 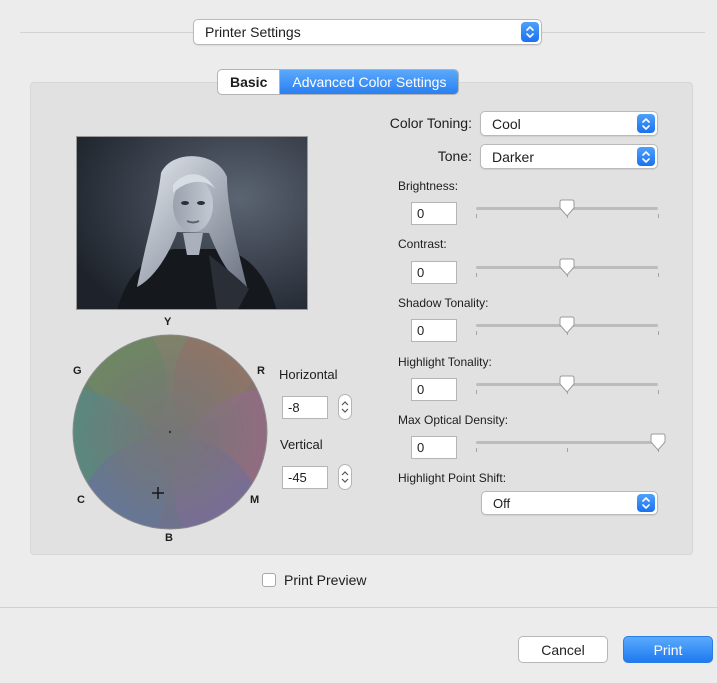 I want to click on tab-advanced-color-settings: Advanced Color Settings, so click(x=369, y=82).